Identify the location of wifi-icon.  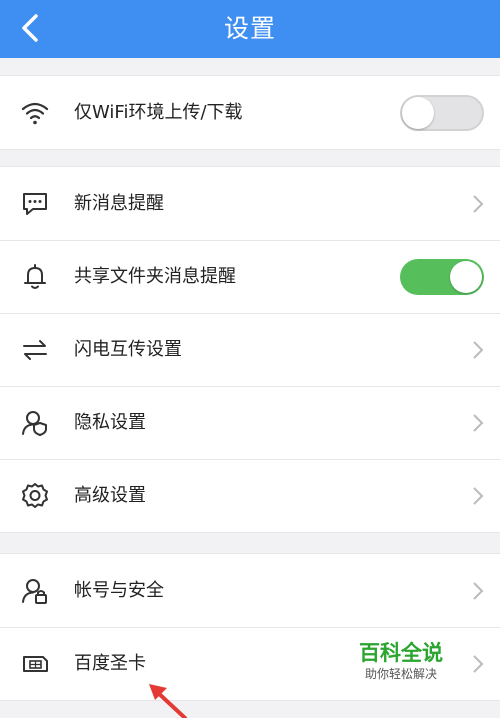
(35, 113).